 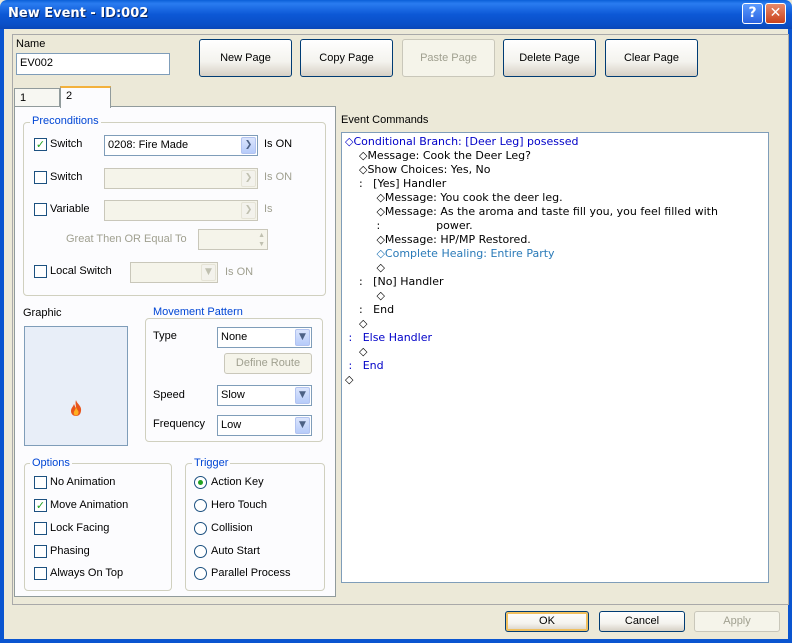 I want to click on switch2-label: Switch, so click(x=66, y=177).